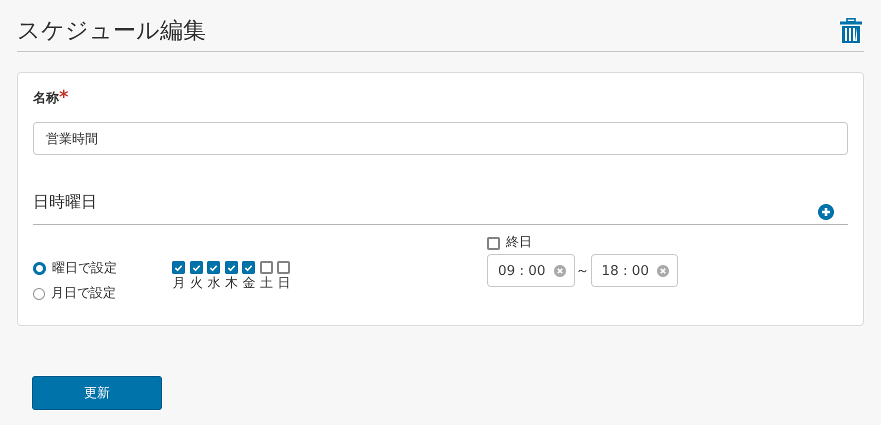 Image resolution: width=881 pixels, height=425 pixels. What do you see at coordinates (179, 284) in the screenshot?
I see `weekday-label: 月` at bounding box center [179, 284].